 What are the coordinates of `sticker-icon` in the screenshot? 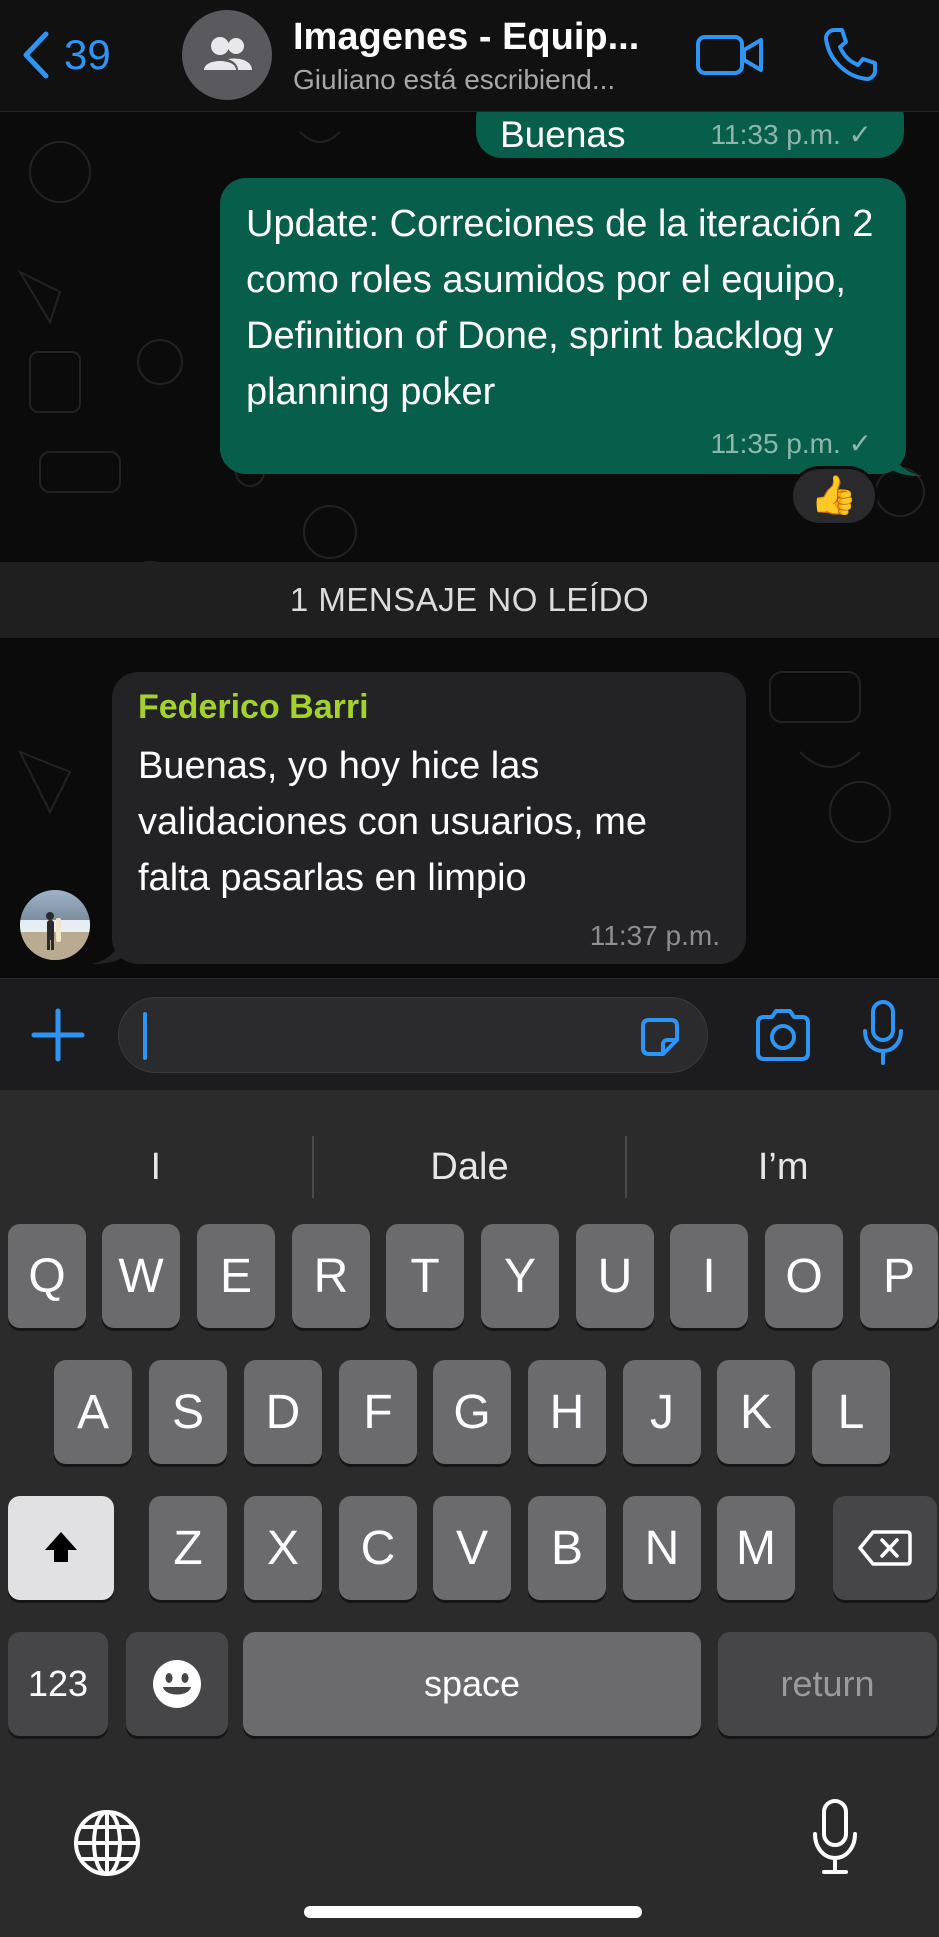 It's located at (660, 1037).